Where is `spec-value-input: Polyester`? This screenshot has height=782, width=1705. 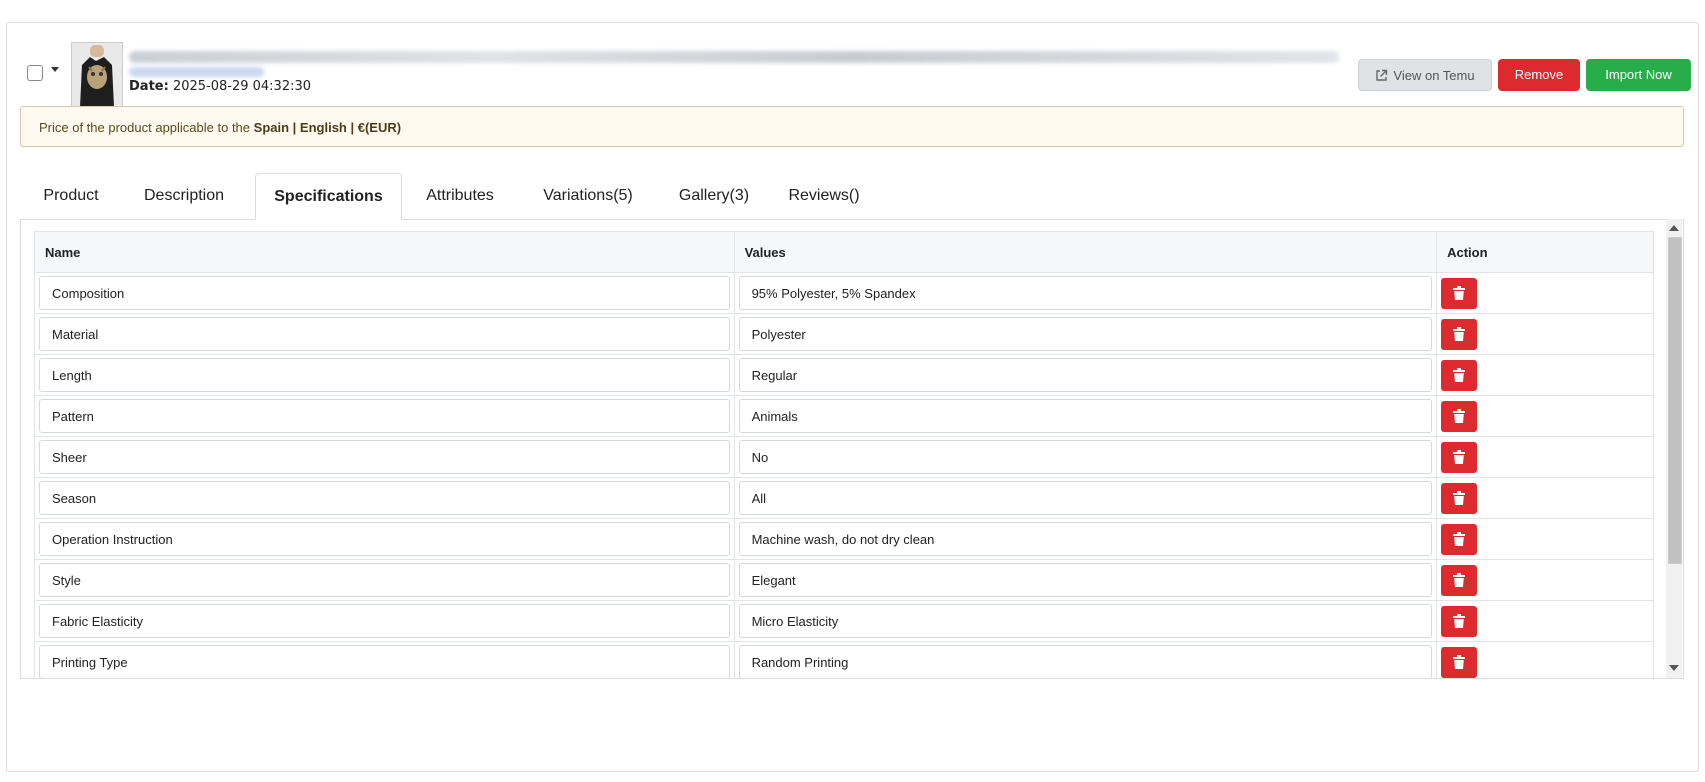
spec-value-input: Polyester is located at coordinates (1085, 334).